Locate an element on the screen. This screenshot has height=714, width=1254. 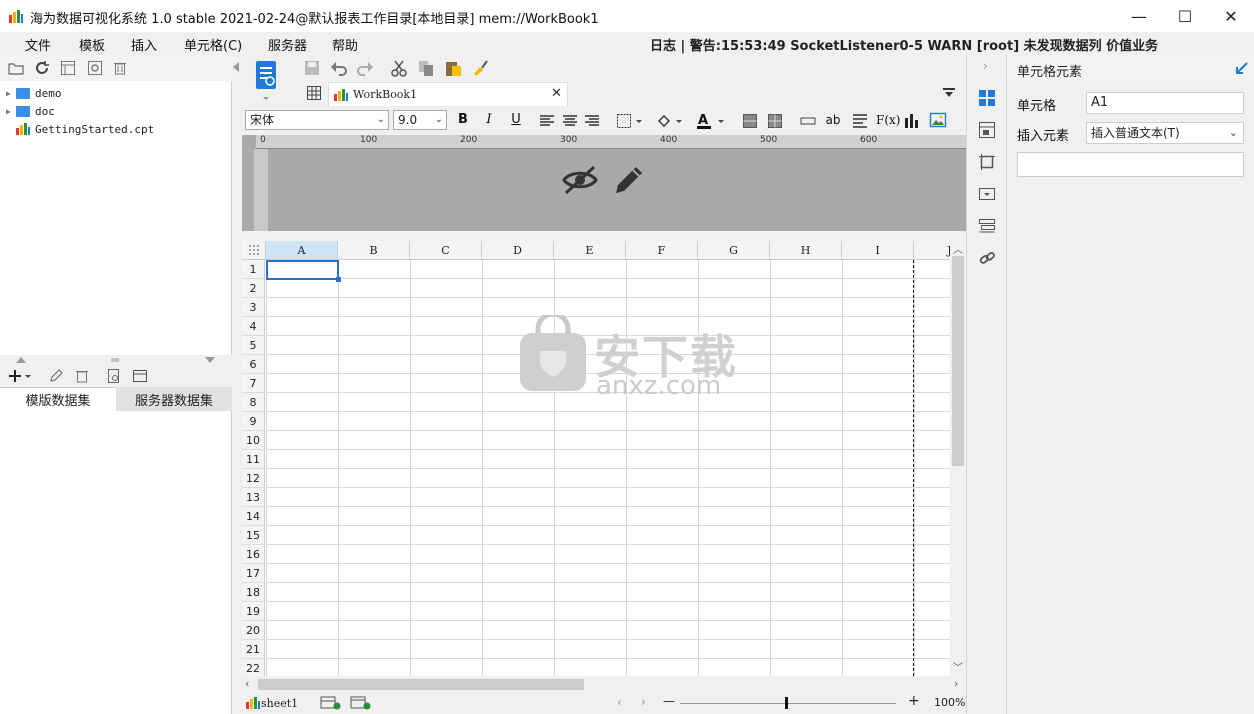
copy-icon is located at coordinates (426, 68).